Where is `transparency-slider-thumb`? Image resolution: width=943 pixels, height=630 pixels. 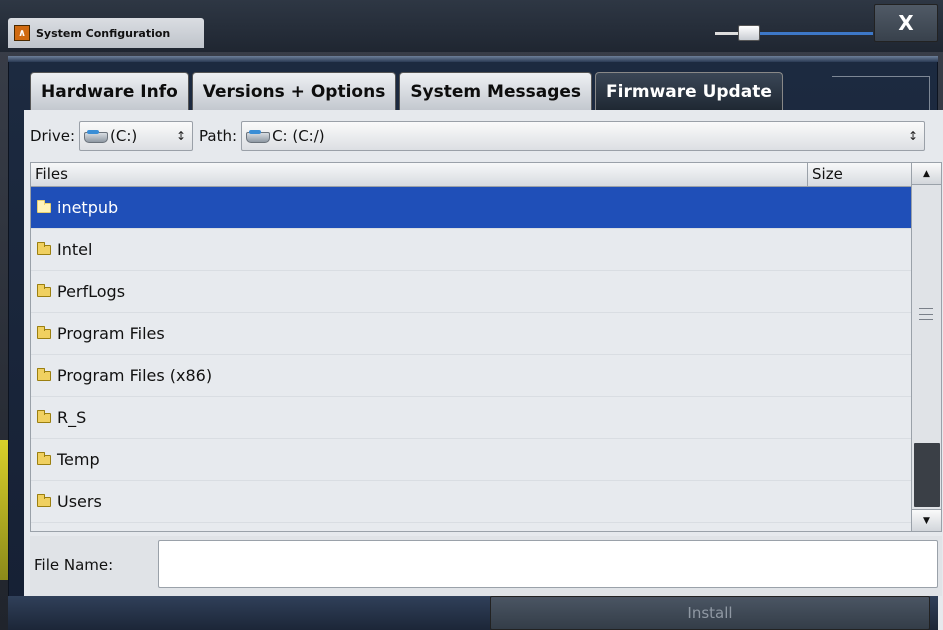
transparency-slider-thumb is located at coordinates (749, 33).